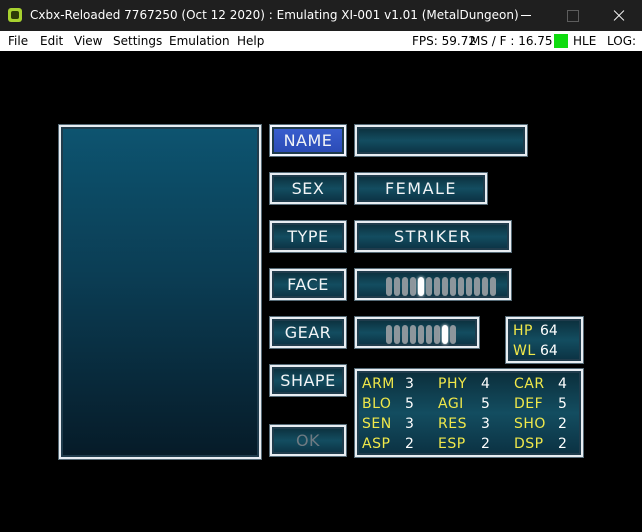  I want to click on stat-res-value: 3, so click(485, 424).